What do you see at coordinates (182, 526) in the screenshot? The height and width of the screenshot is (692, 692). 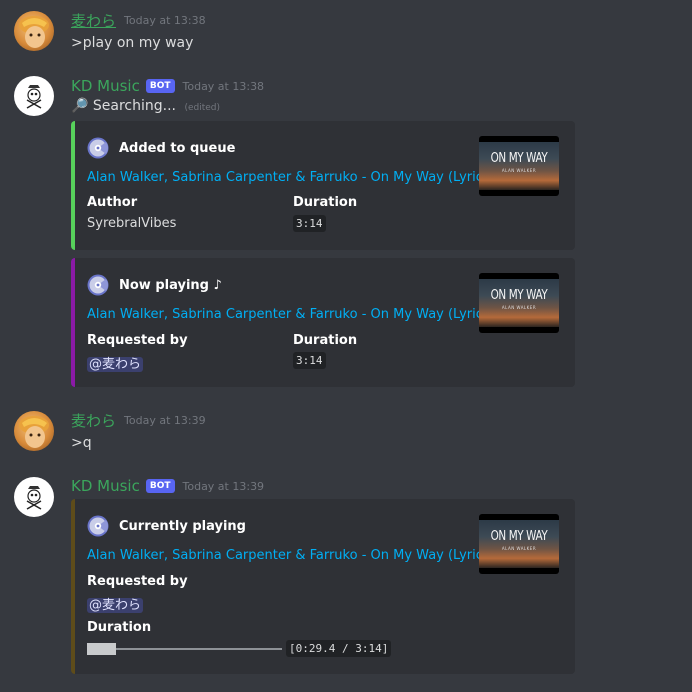 I see `embed-title-text: Currently playing` at bounding box center [182, 526].